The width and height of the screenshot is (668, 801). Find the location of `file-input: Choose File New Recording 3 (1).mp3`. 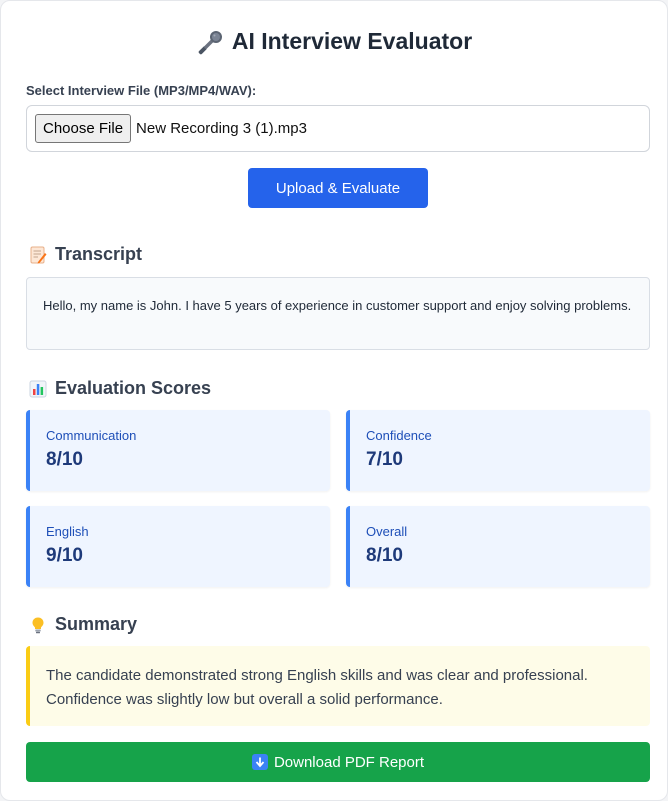

file-input: Choose File New Recording 3 (1).mp3 is located at coordinates (338, 128).